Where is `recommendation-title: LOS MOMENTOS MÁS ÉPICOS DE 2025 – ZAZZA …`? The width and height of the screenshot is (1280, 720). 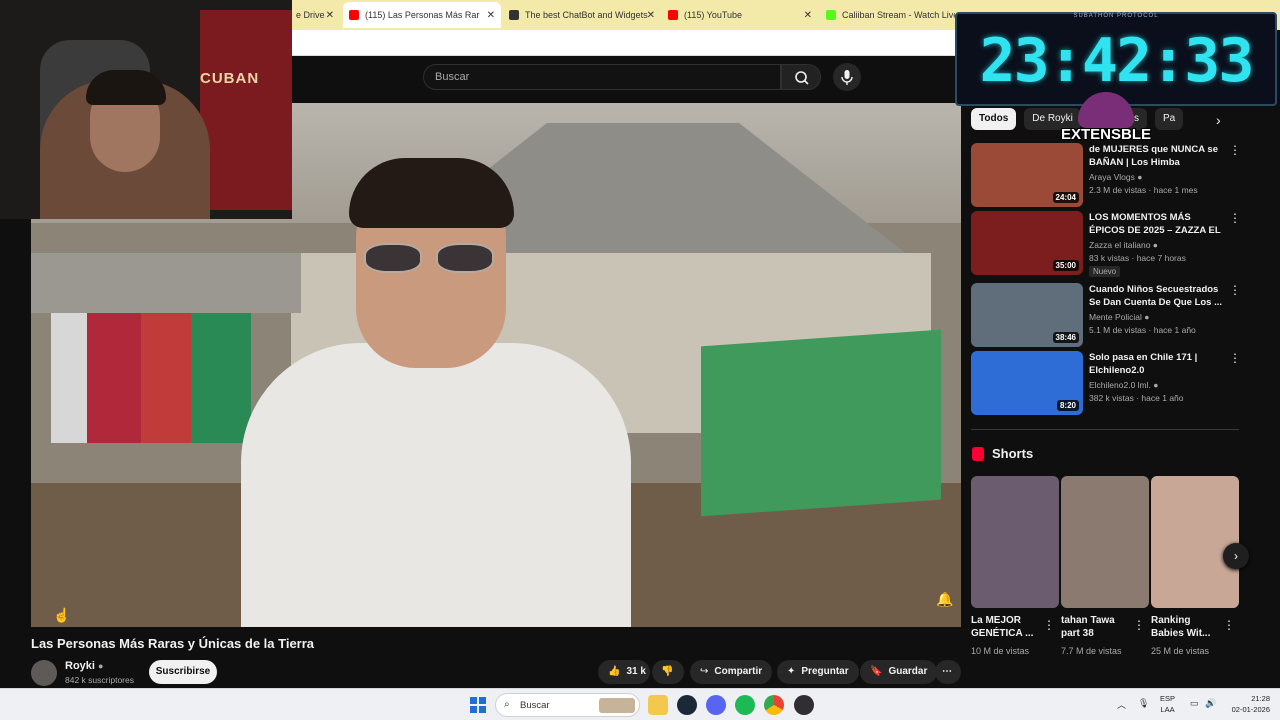 recommendation-title: LOS MOMENTOS MÁS ÉPICOS DE 2025 – ZAZZA … is located at coordinates (1158, 224).